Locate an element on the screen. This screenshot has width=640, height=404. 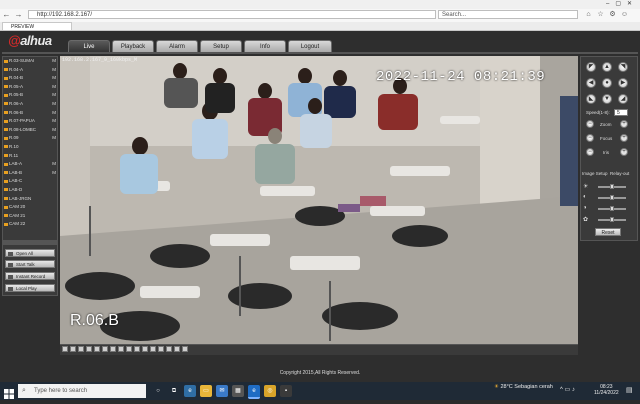
app-icon: ▪ is located at coordinates (286, 391).